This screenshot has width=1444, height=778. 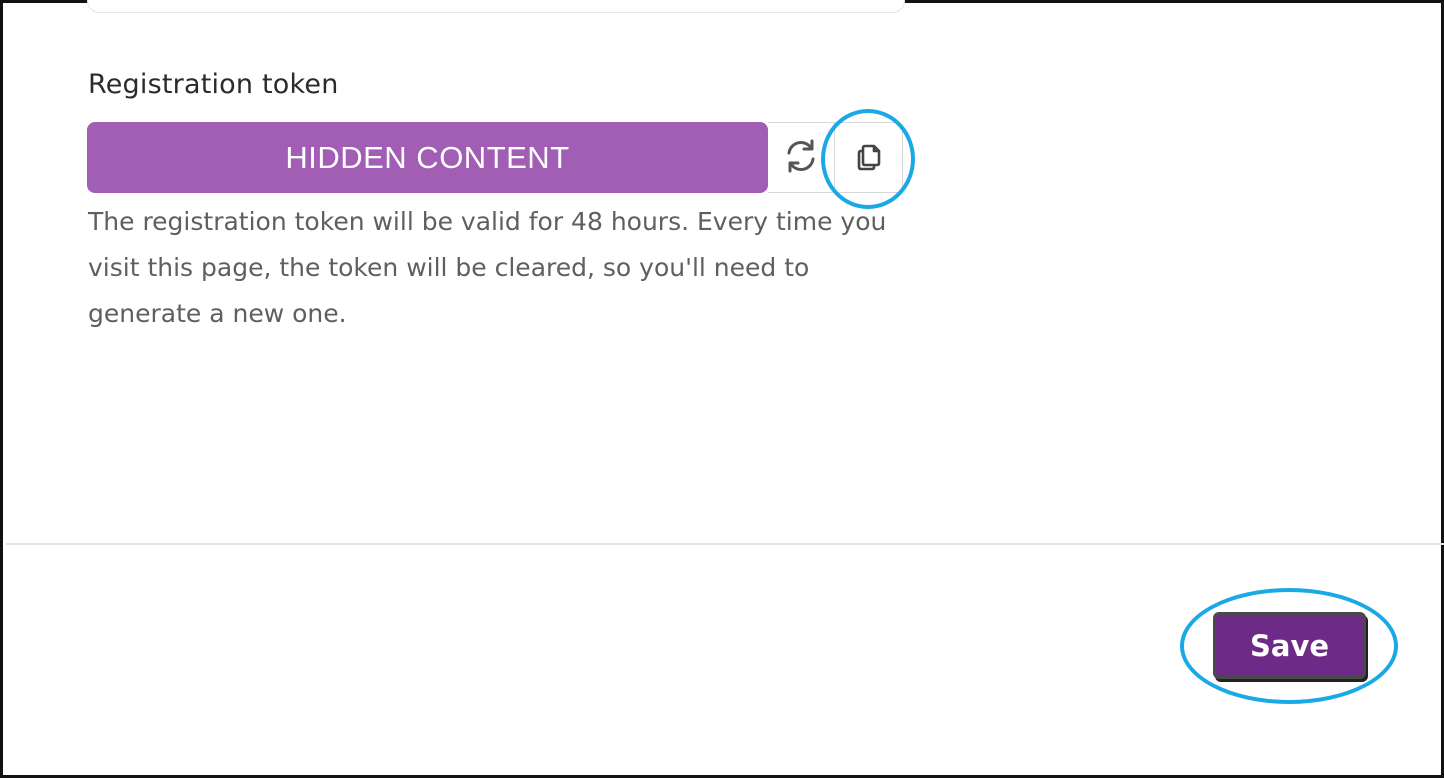 I want to click on registration-token-value: HIDDEN CONTENT, so click(x=427, y=157).